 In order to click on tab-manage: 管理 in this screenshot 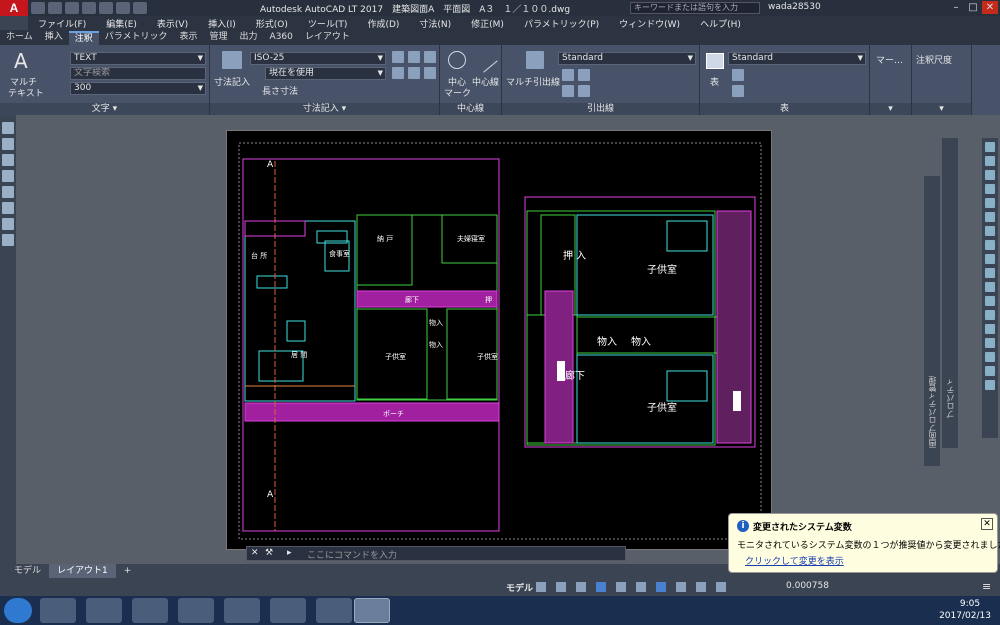, I will do `click(219, 38)`.